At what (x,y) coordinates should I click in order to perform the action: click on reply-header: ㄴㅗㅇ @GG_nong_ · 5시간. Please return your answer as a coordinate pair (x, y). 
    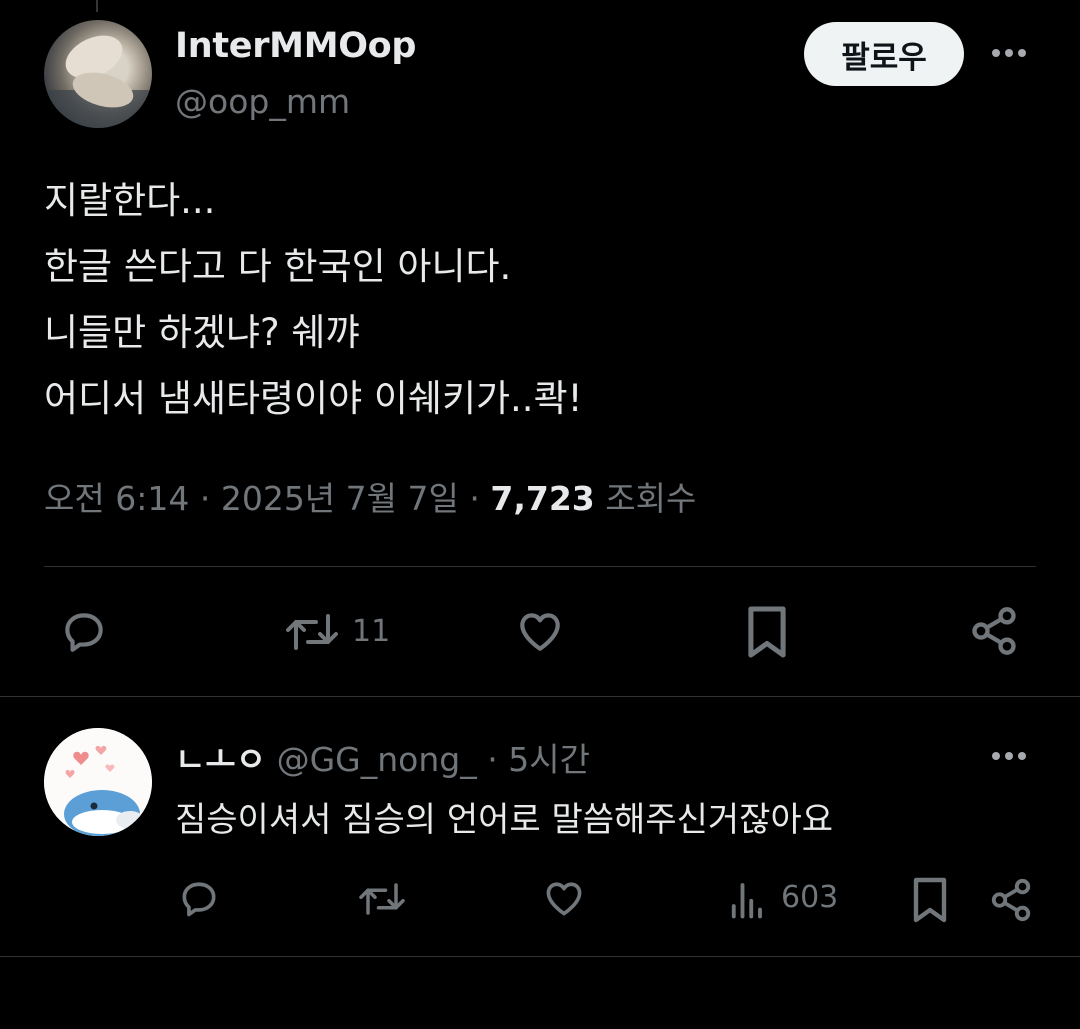
    Looking at the image, I should click on (382, 757).